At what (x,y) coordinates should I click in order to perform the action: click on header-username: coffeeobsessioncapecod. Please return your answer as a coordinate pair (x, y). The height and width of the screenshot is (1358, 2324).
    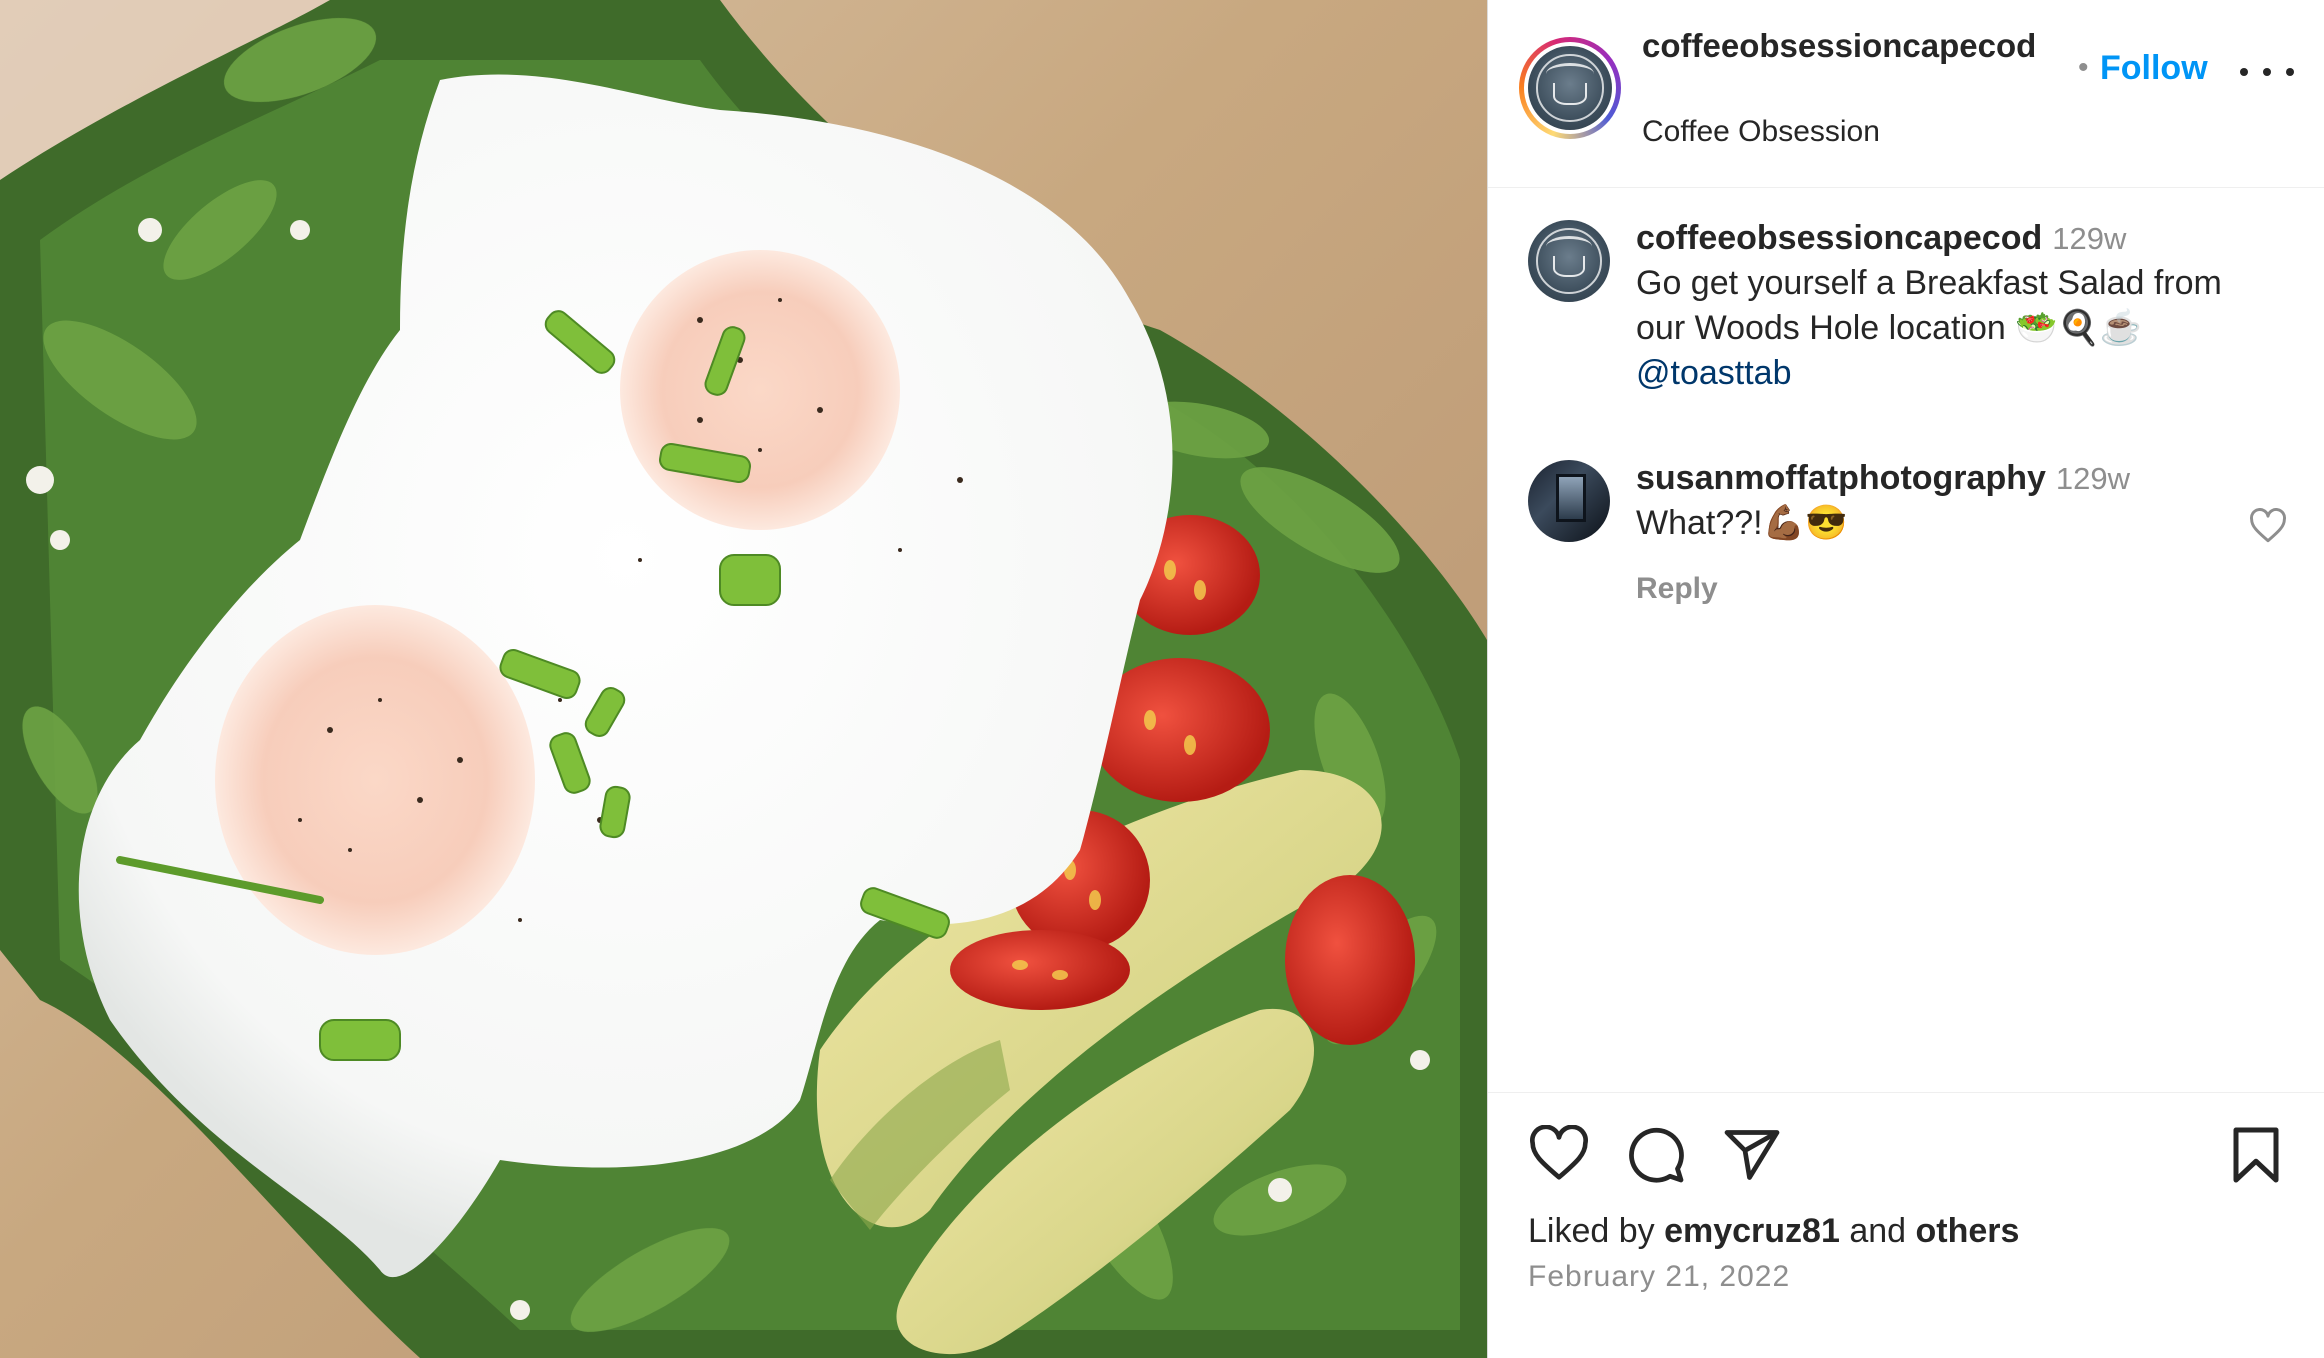
    Looking at the image, I should click on (1852, 46).